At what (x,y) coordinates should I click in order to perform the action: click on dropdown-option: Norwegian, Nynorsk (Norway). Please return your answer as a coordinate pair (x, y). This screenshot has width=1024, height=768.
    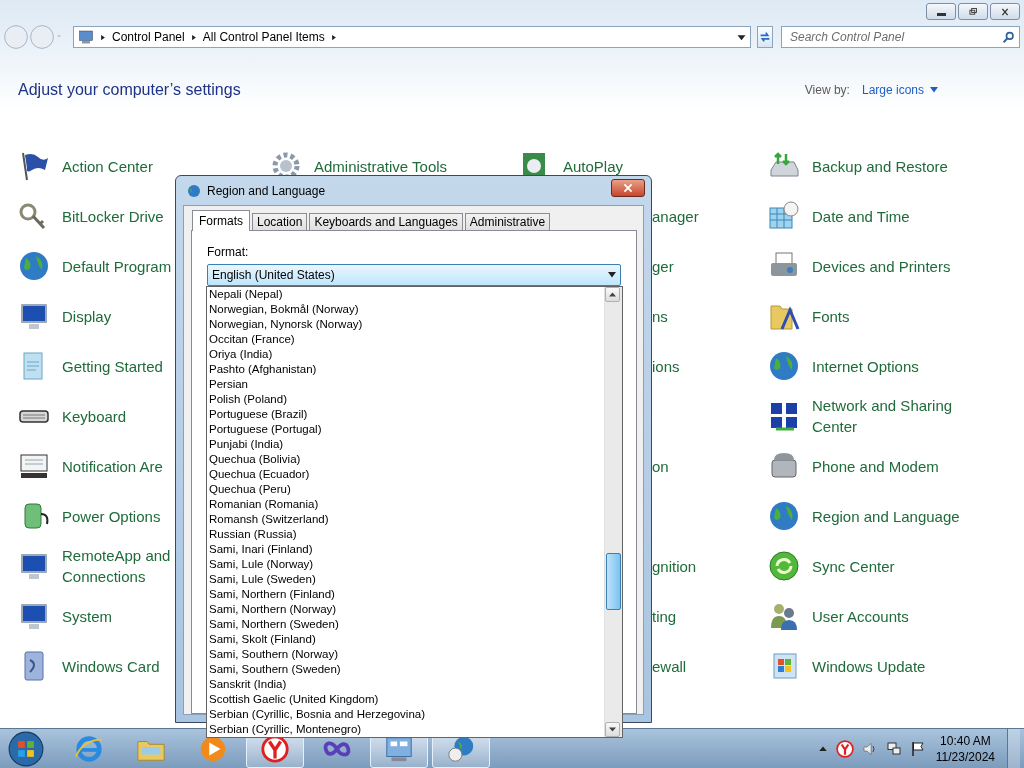
    Looking at the image, I should click on (406, 324).